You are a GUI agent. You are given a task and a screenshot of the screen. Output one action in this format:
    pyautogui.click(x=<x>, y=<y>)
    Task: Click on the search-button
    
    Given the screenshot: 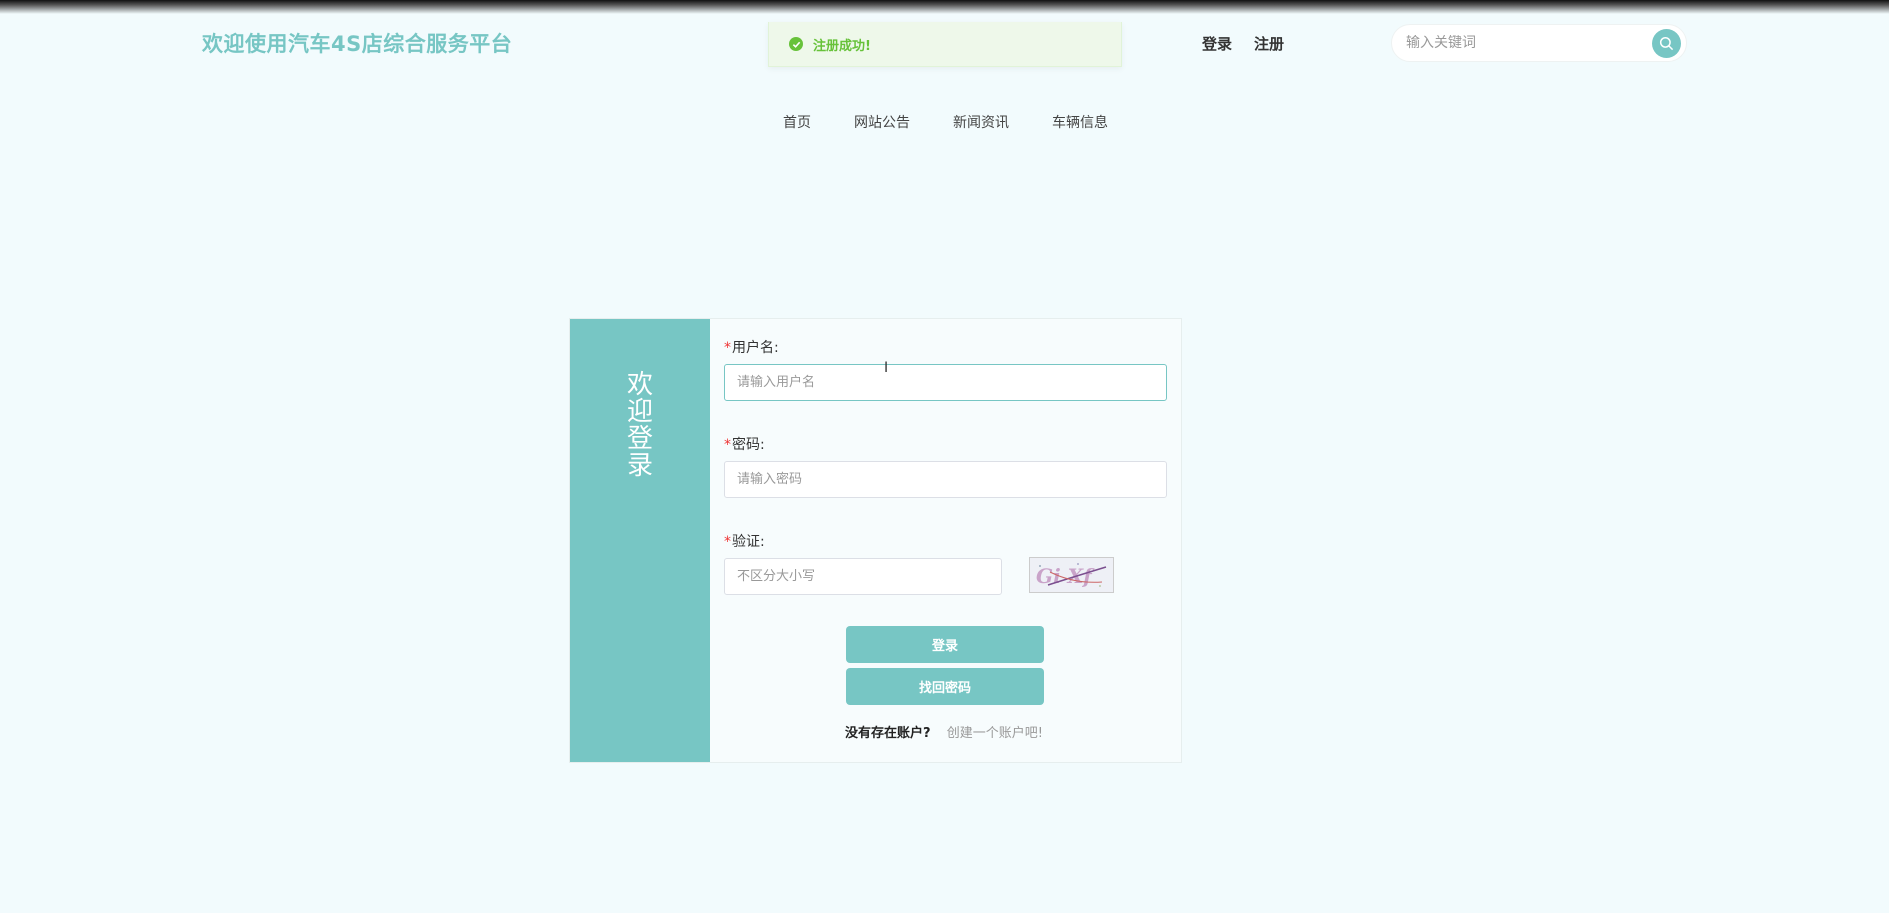 What is the action you would take?
    pyautogui.click(x=1666, y=43)
    